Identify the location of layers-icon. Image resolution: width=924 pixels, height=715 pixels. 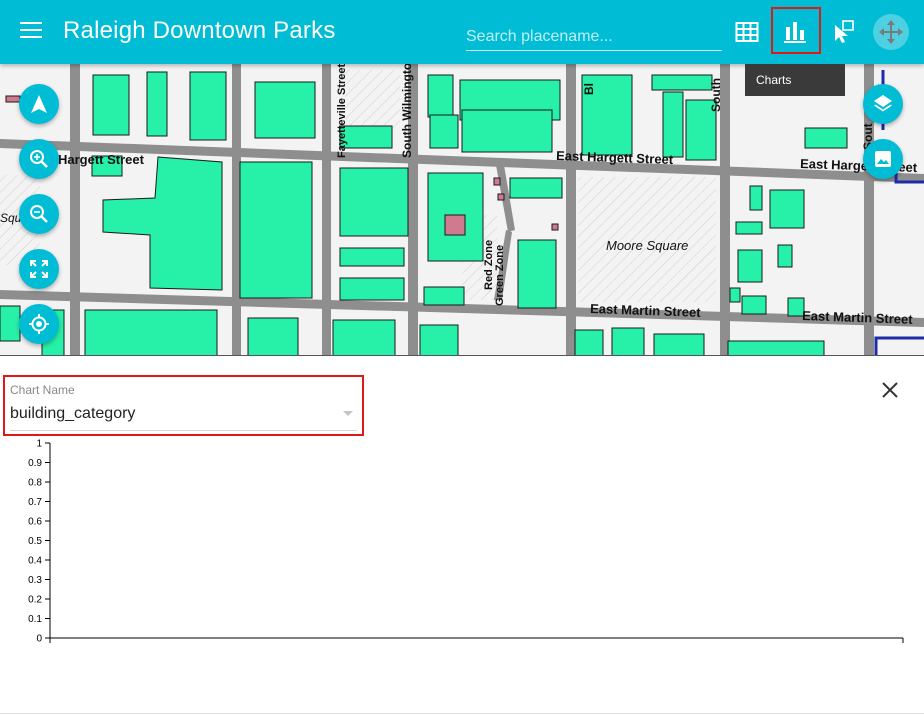
(883, 103).